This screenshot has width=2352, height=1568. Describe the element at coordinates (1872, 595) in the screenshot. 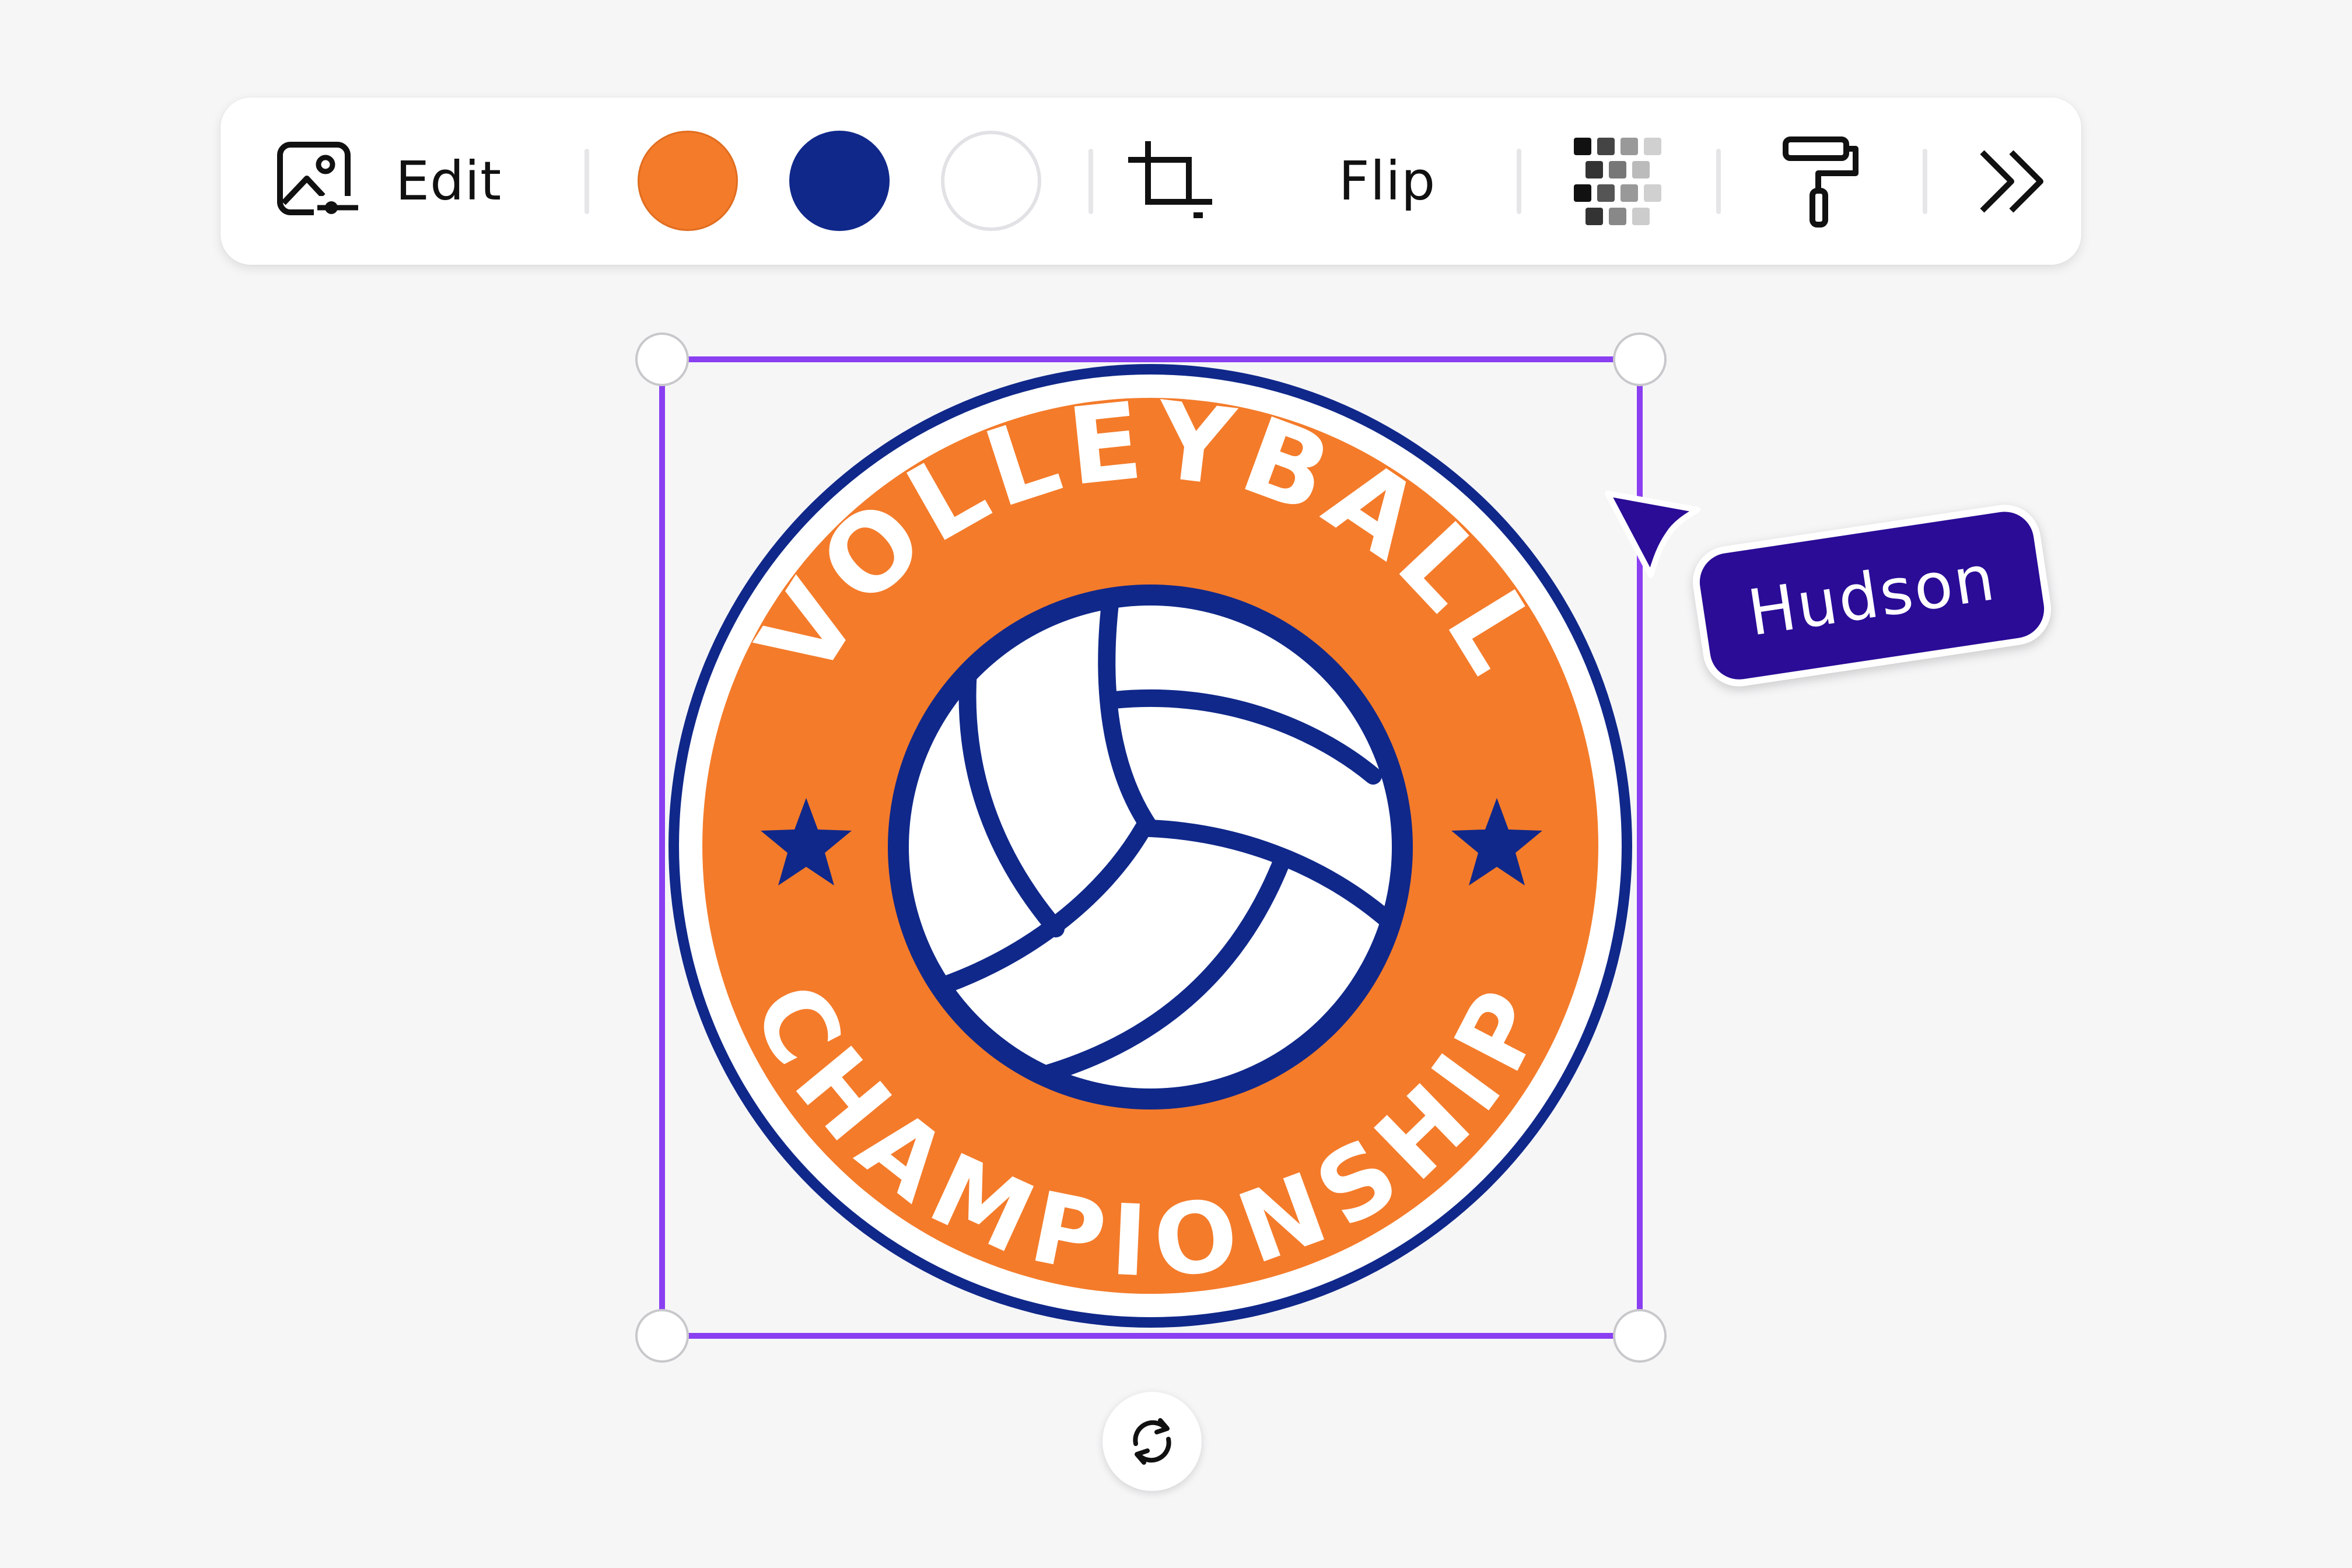

I see `collaborator-name: Hudson` at that location.